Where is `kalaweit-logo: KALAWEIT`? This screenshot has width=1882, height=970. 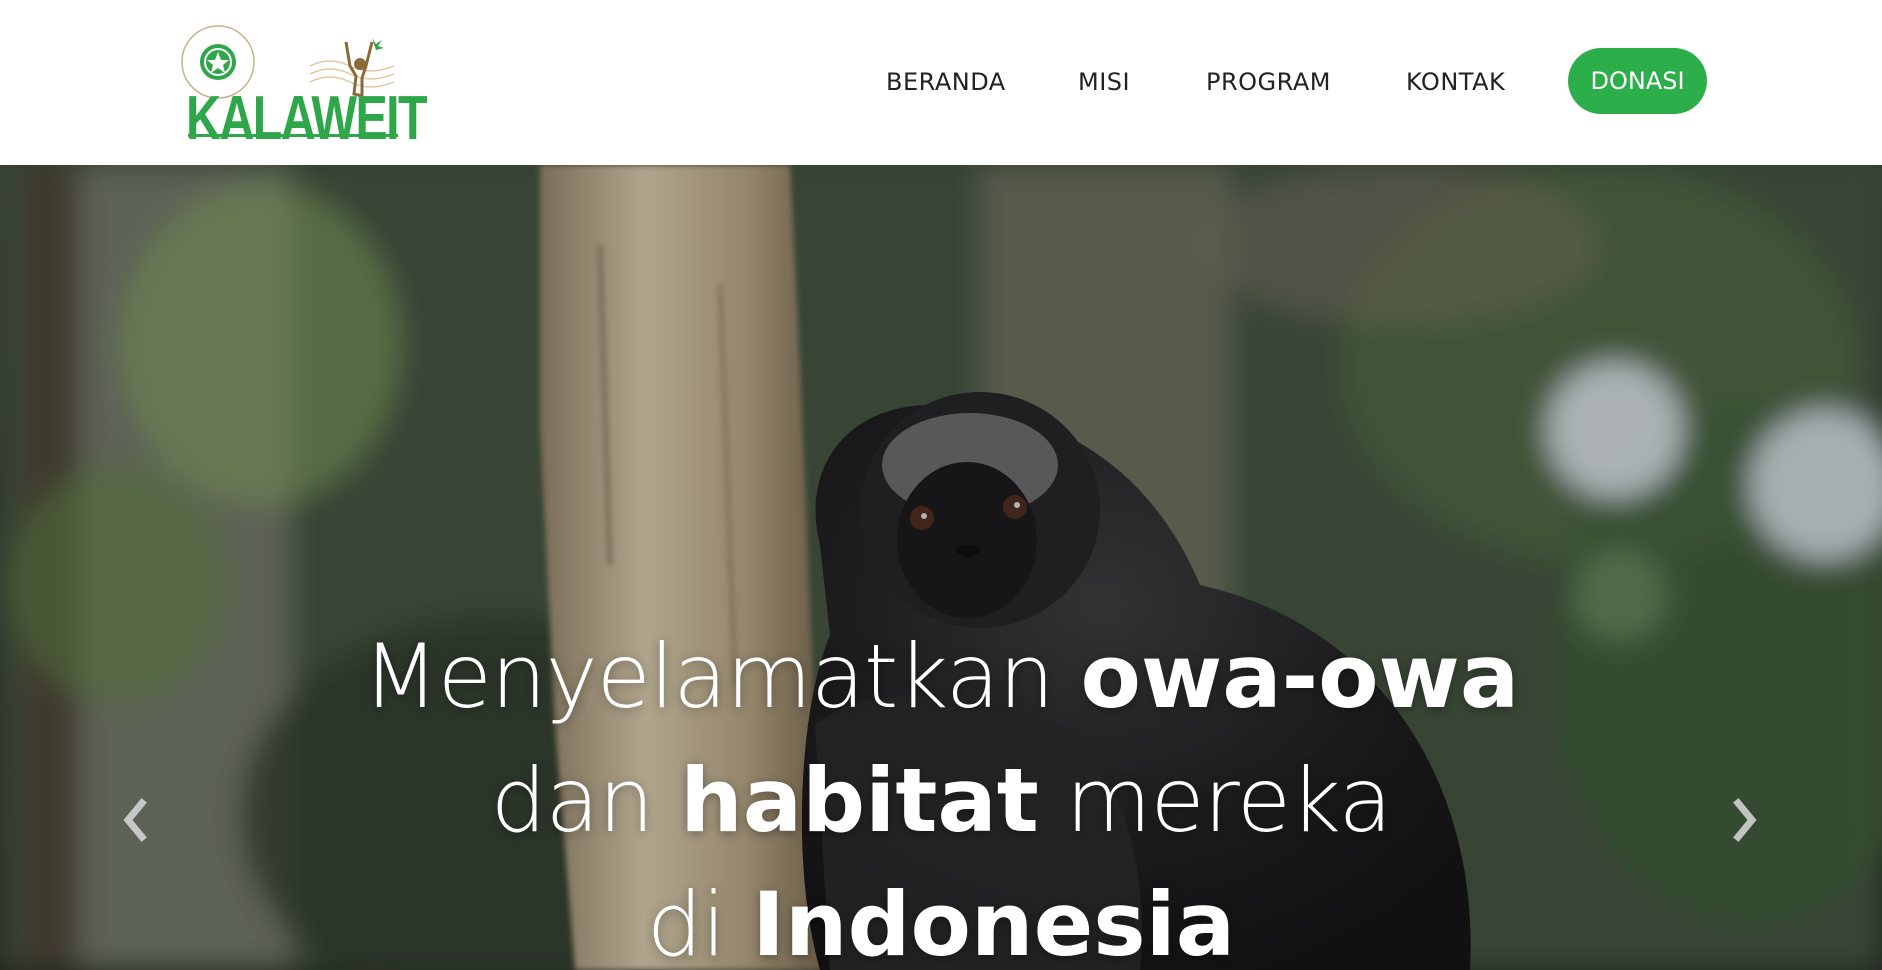 kalaweit-logo: KALAWEIT is located at coordinates (303, 86).